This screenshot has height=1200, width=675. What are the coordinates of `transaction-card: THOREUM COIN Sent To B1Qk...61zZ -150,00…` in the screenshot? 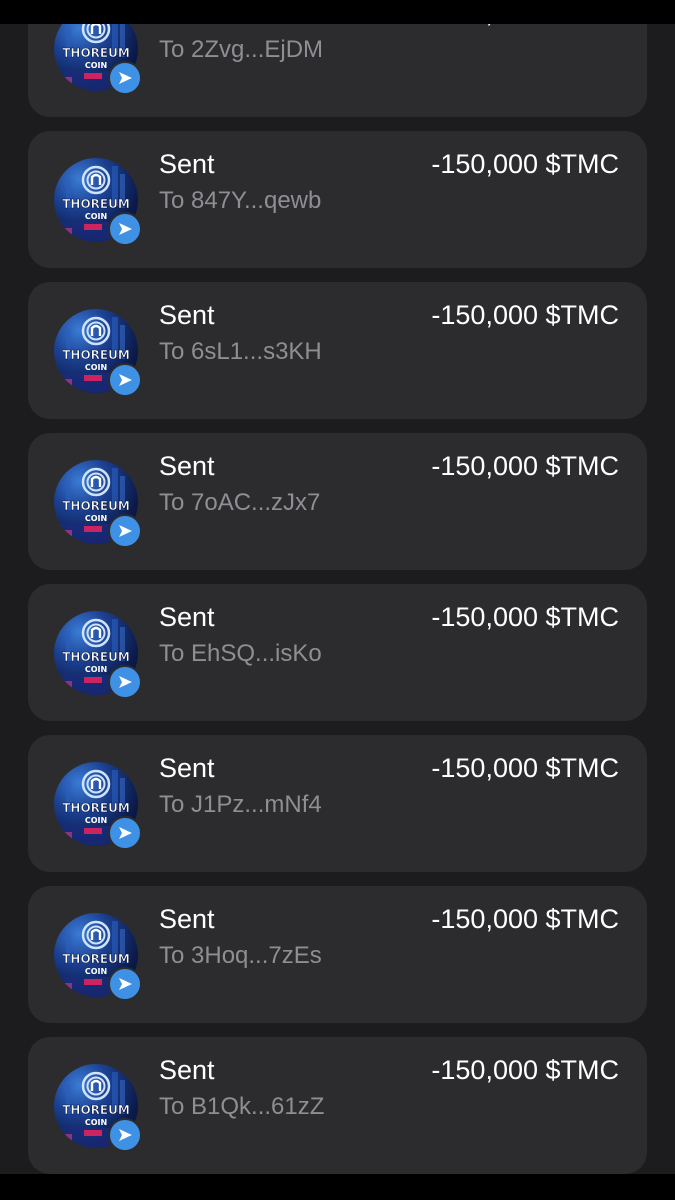 It's located at (337, 1105).